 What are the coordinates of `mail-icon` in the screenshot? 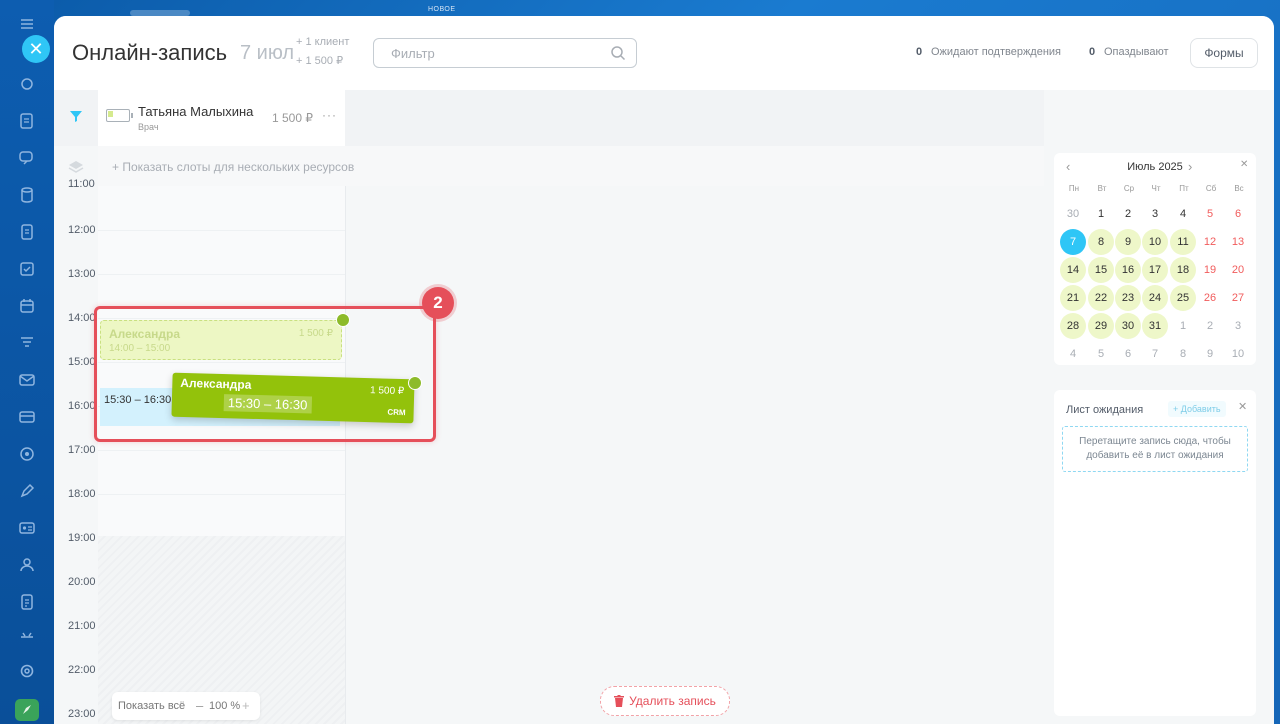 It's located at (27, 380).